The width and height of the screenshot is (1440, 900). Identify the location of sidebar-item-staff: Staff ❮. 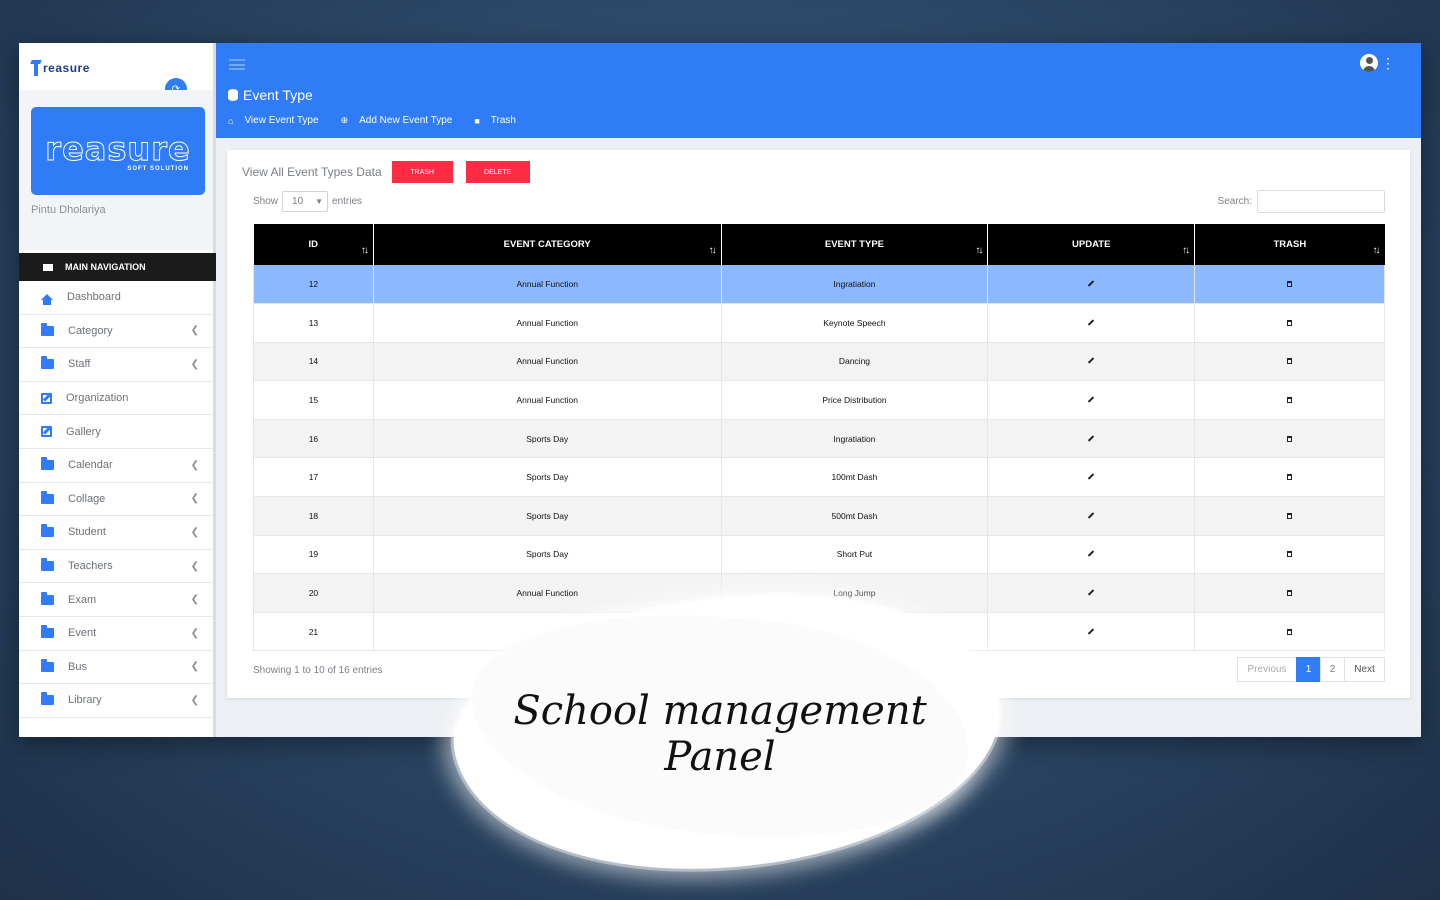
(116, 365).